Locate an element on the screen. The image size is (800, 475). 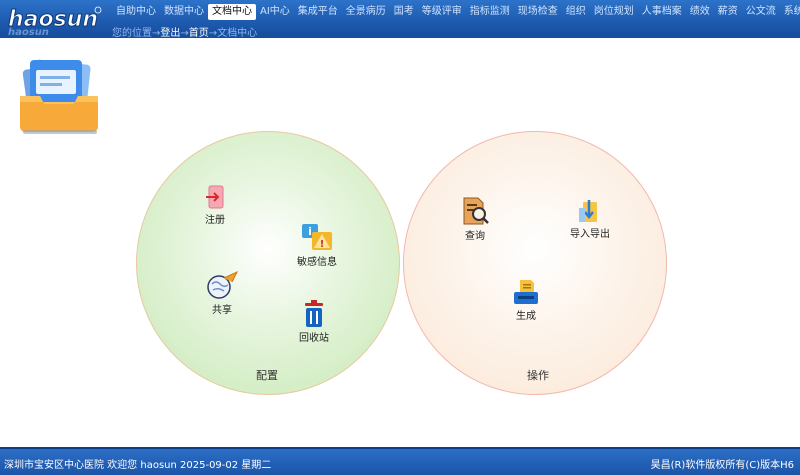
nav-item: 数据中心 is located at coordinates (184, 12).